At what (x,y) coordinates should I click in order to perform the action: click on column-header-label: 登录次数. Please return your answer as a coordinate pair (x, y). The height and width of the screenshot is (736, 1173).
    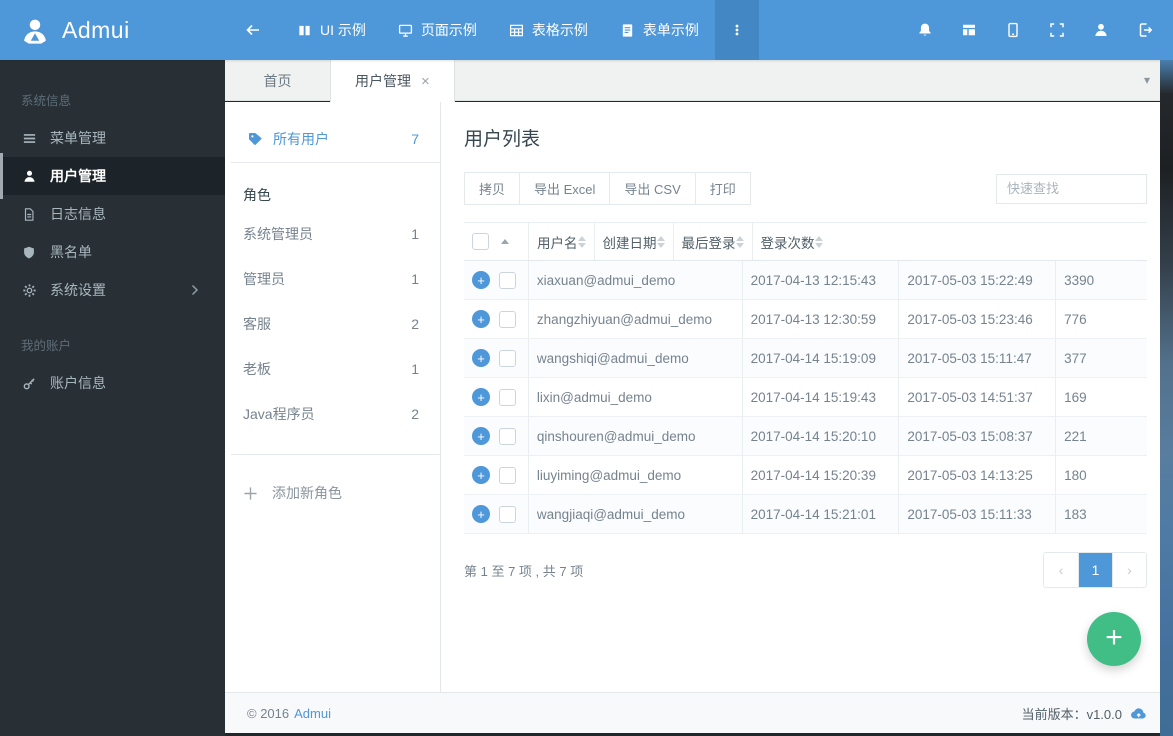
    Looking at the image, I should click on (787, 243).